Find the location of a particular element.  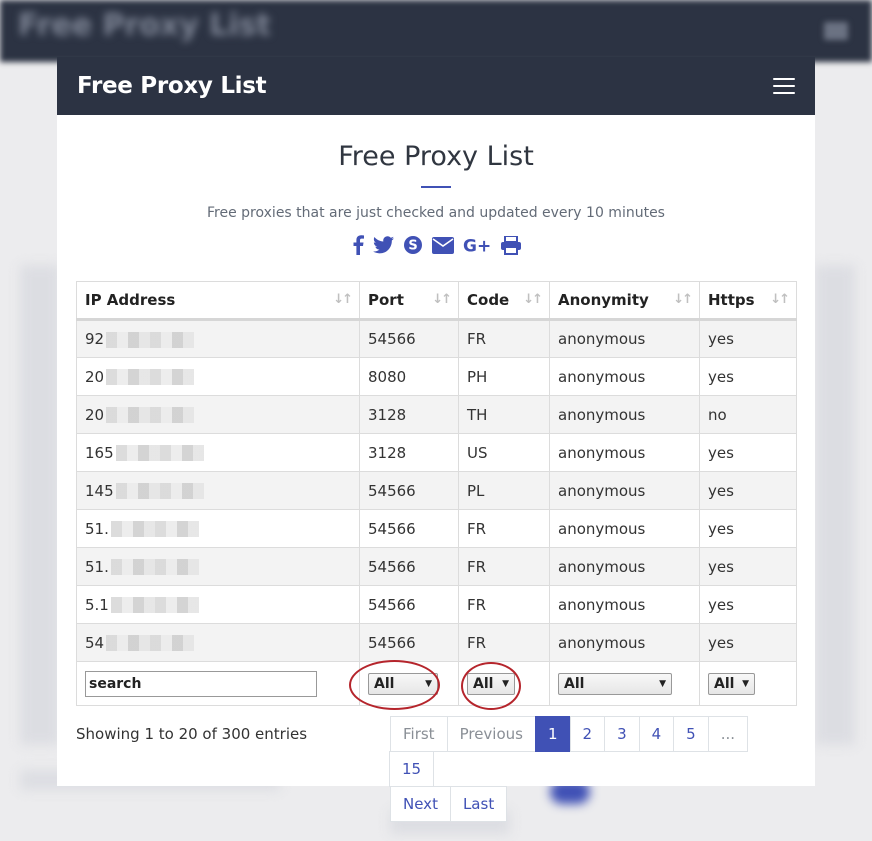

page-5: 5 is located at coordinates (691, 734).